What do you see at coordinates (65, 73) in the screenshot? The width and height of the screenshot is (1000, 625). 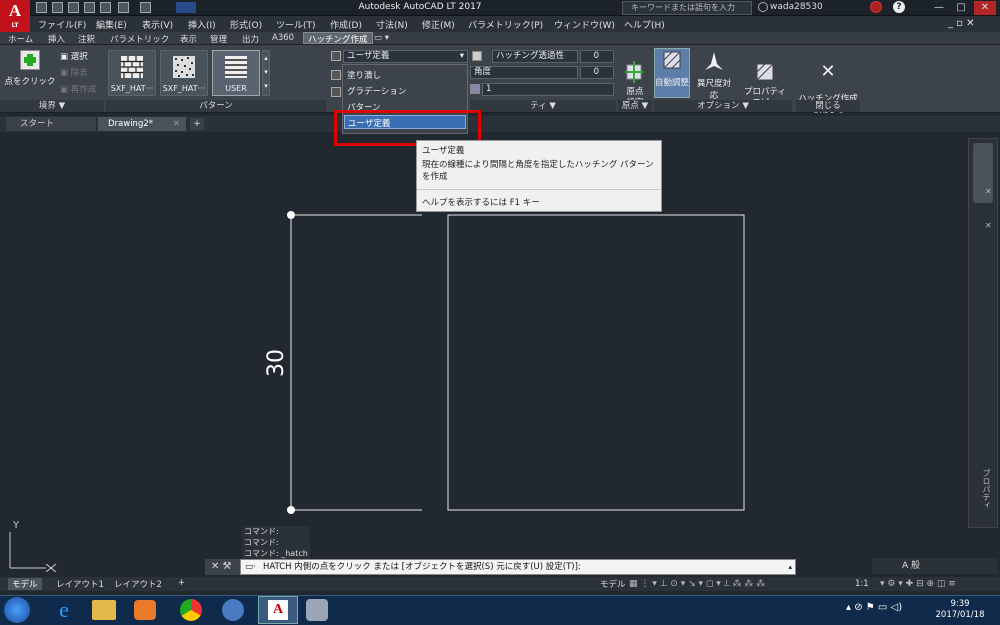 I see `remove-icon: ▣` at bounding box center [65, 73].